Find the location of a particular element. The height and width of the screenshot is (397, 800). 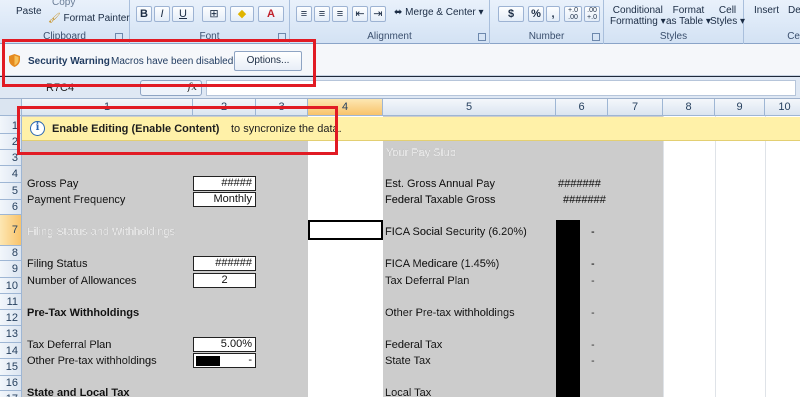

gross-pay-input: ##### is located at coordinates (224, 183).